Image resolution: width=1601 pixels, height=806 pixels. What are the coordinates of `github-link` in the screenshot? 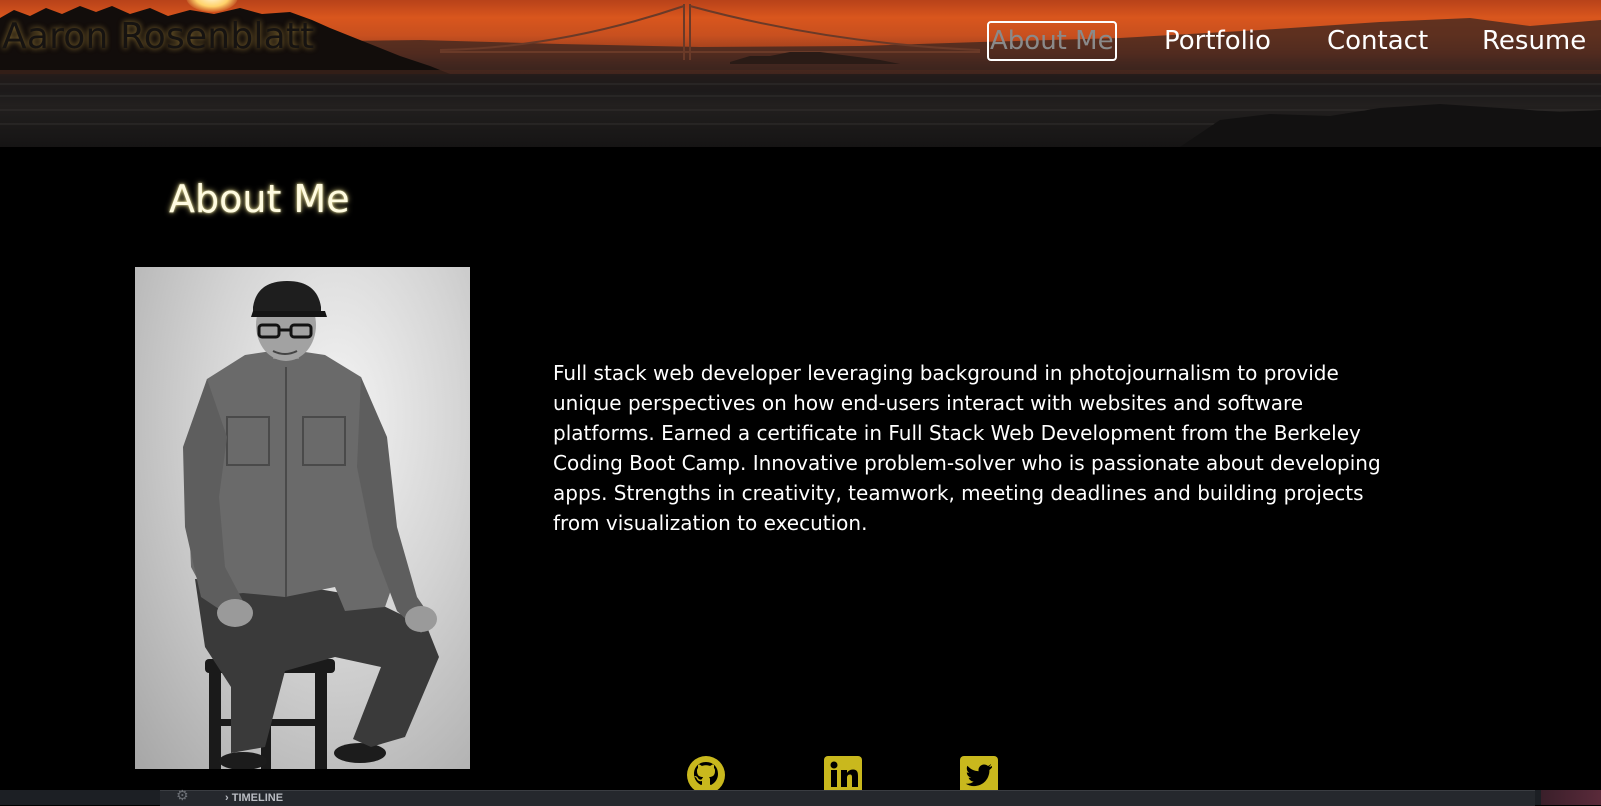 It's located at (706, 775).